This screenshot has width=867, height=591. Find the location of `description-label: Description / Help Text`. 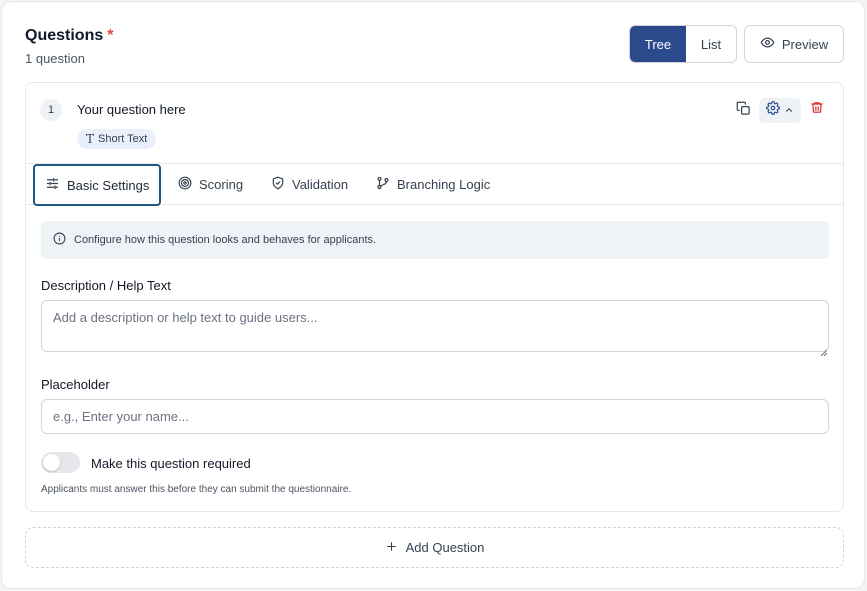

description-label: Description / Help Text is located at coordinates (106, 285).